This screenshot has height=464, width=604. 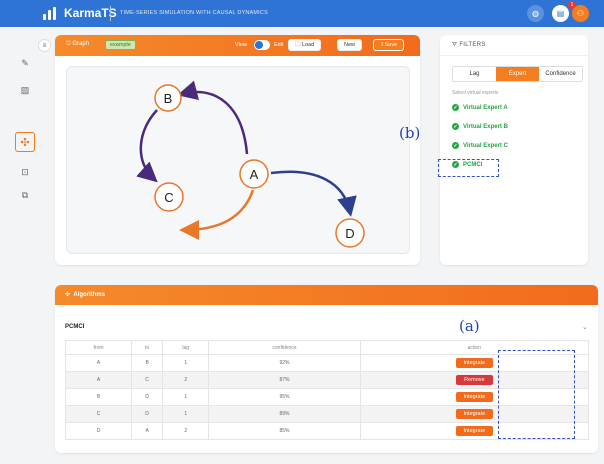 What do you see at coordinates (514, 55) in the screenshot?
I see `filters-divider` at bounding box center [514, 55].